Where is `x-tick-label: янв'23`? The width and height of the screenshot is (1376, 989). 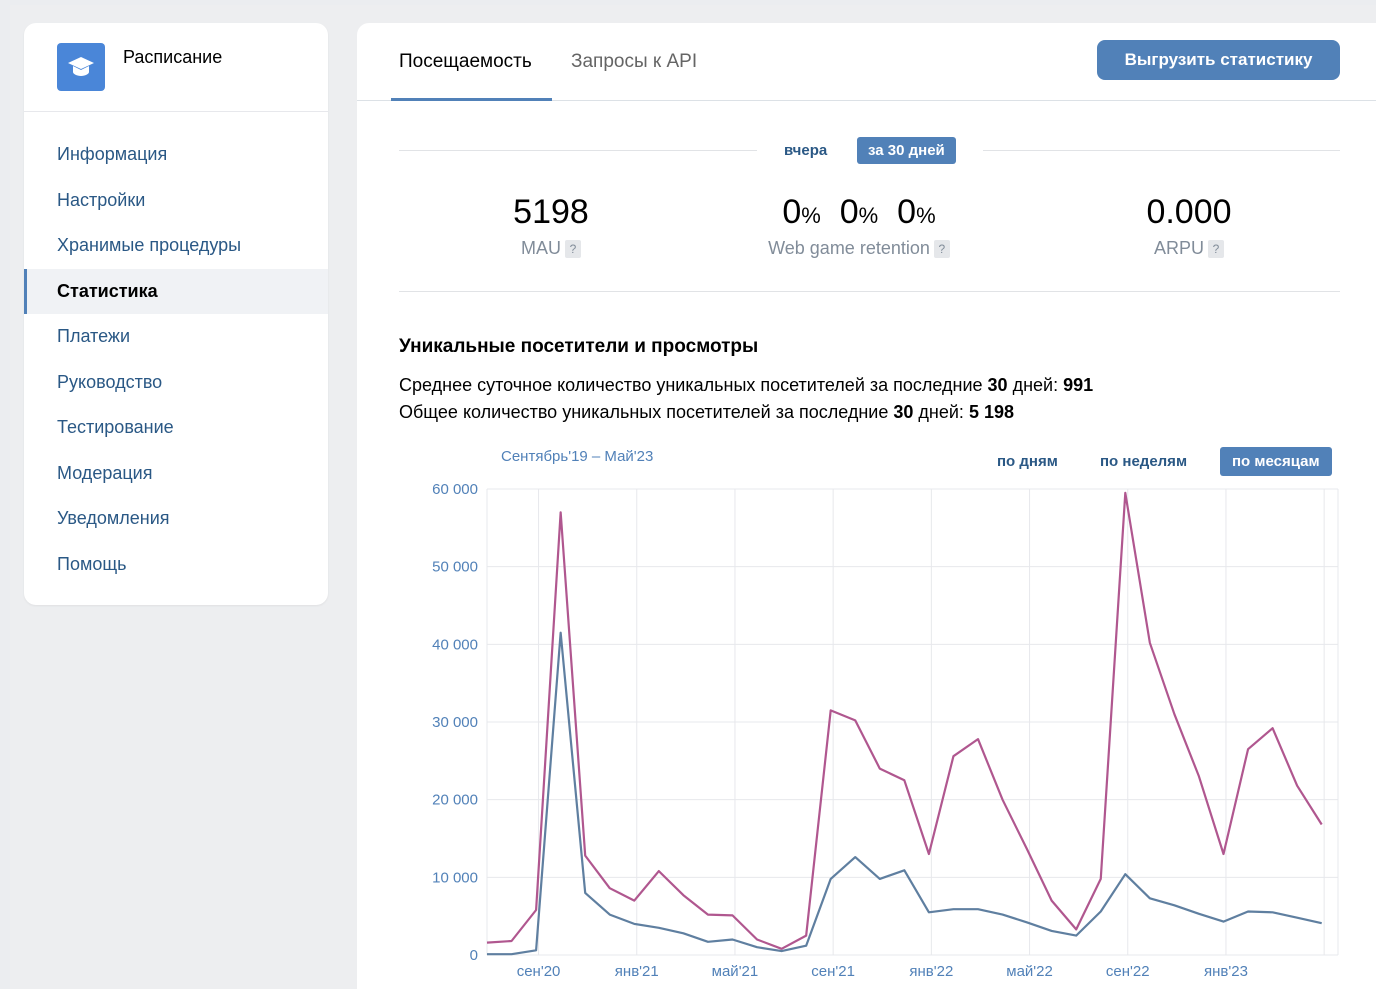
x-tick-label: янв'23 is located at coordinates (1226, 971).